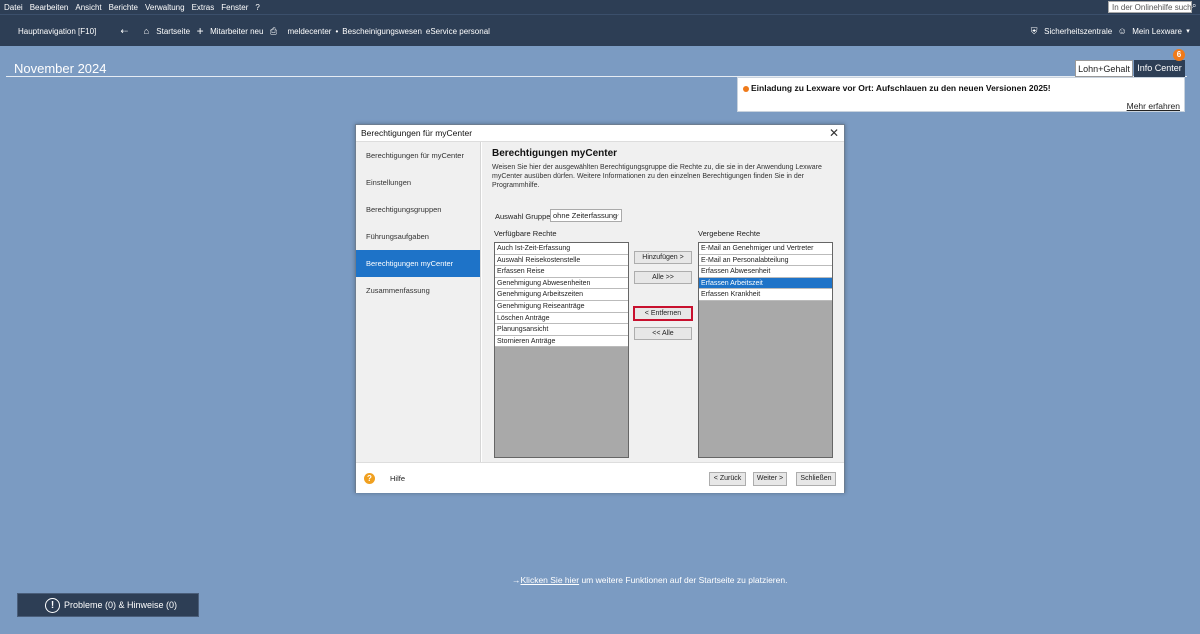  Describe the element at coordinates (203, 7) in the screenshot. I see `menu-extras: Extras` at that location.